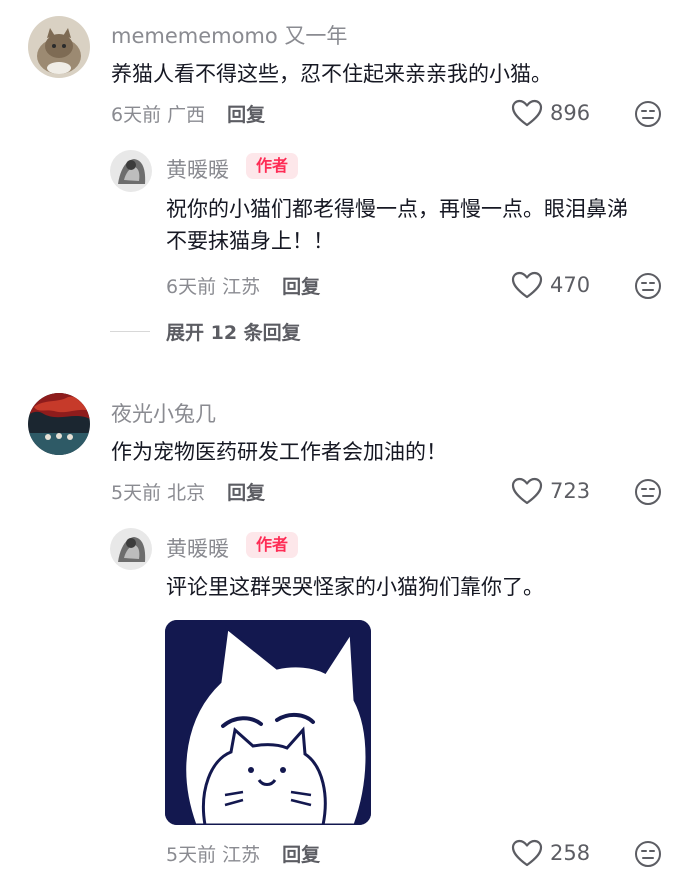  I want to click on expand-replies-button: 展开 12 条回复, so click(205, 331).